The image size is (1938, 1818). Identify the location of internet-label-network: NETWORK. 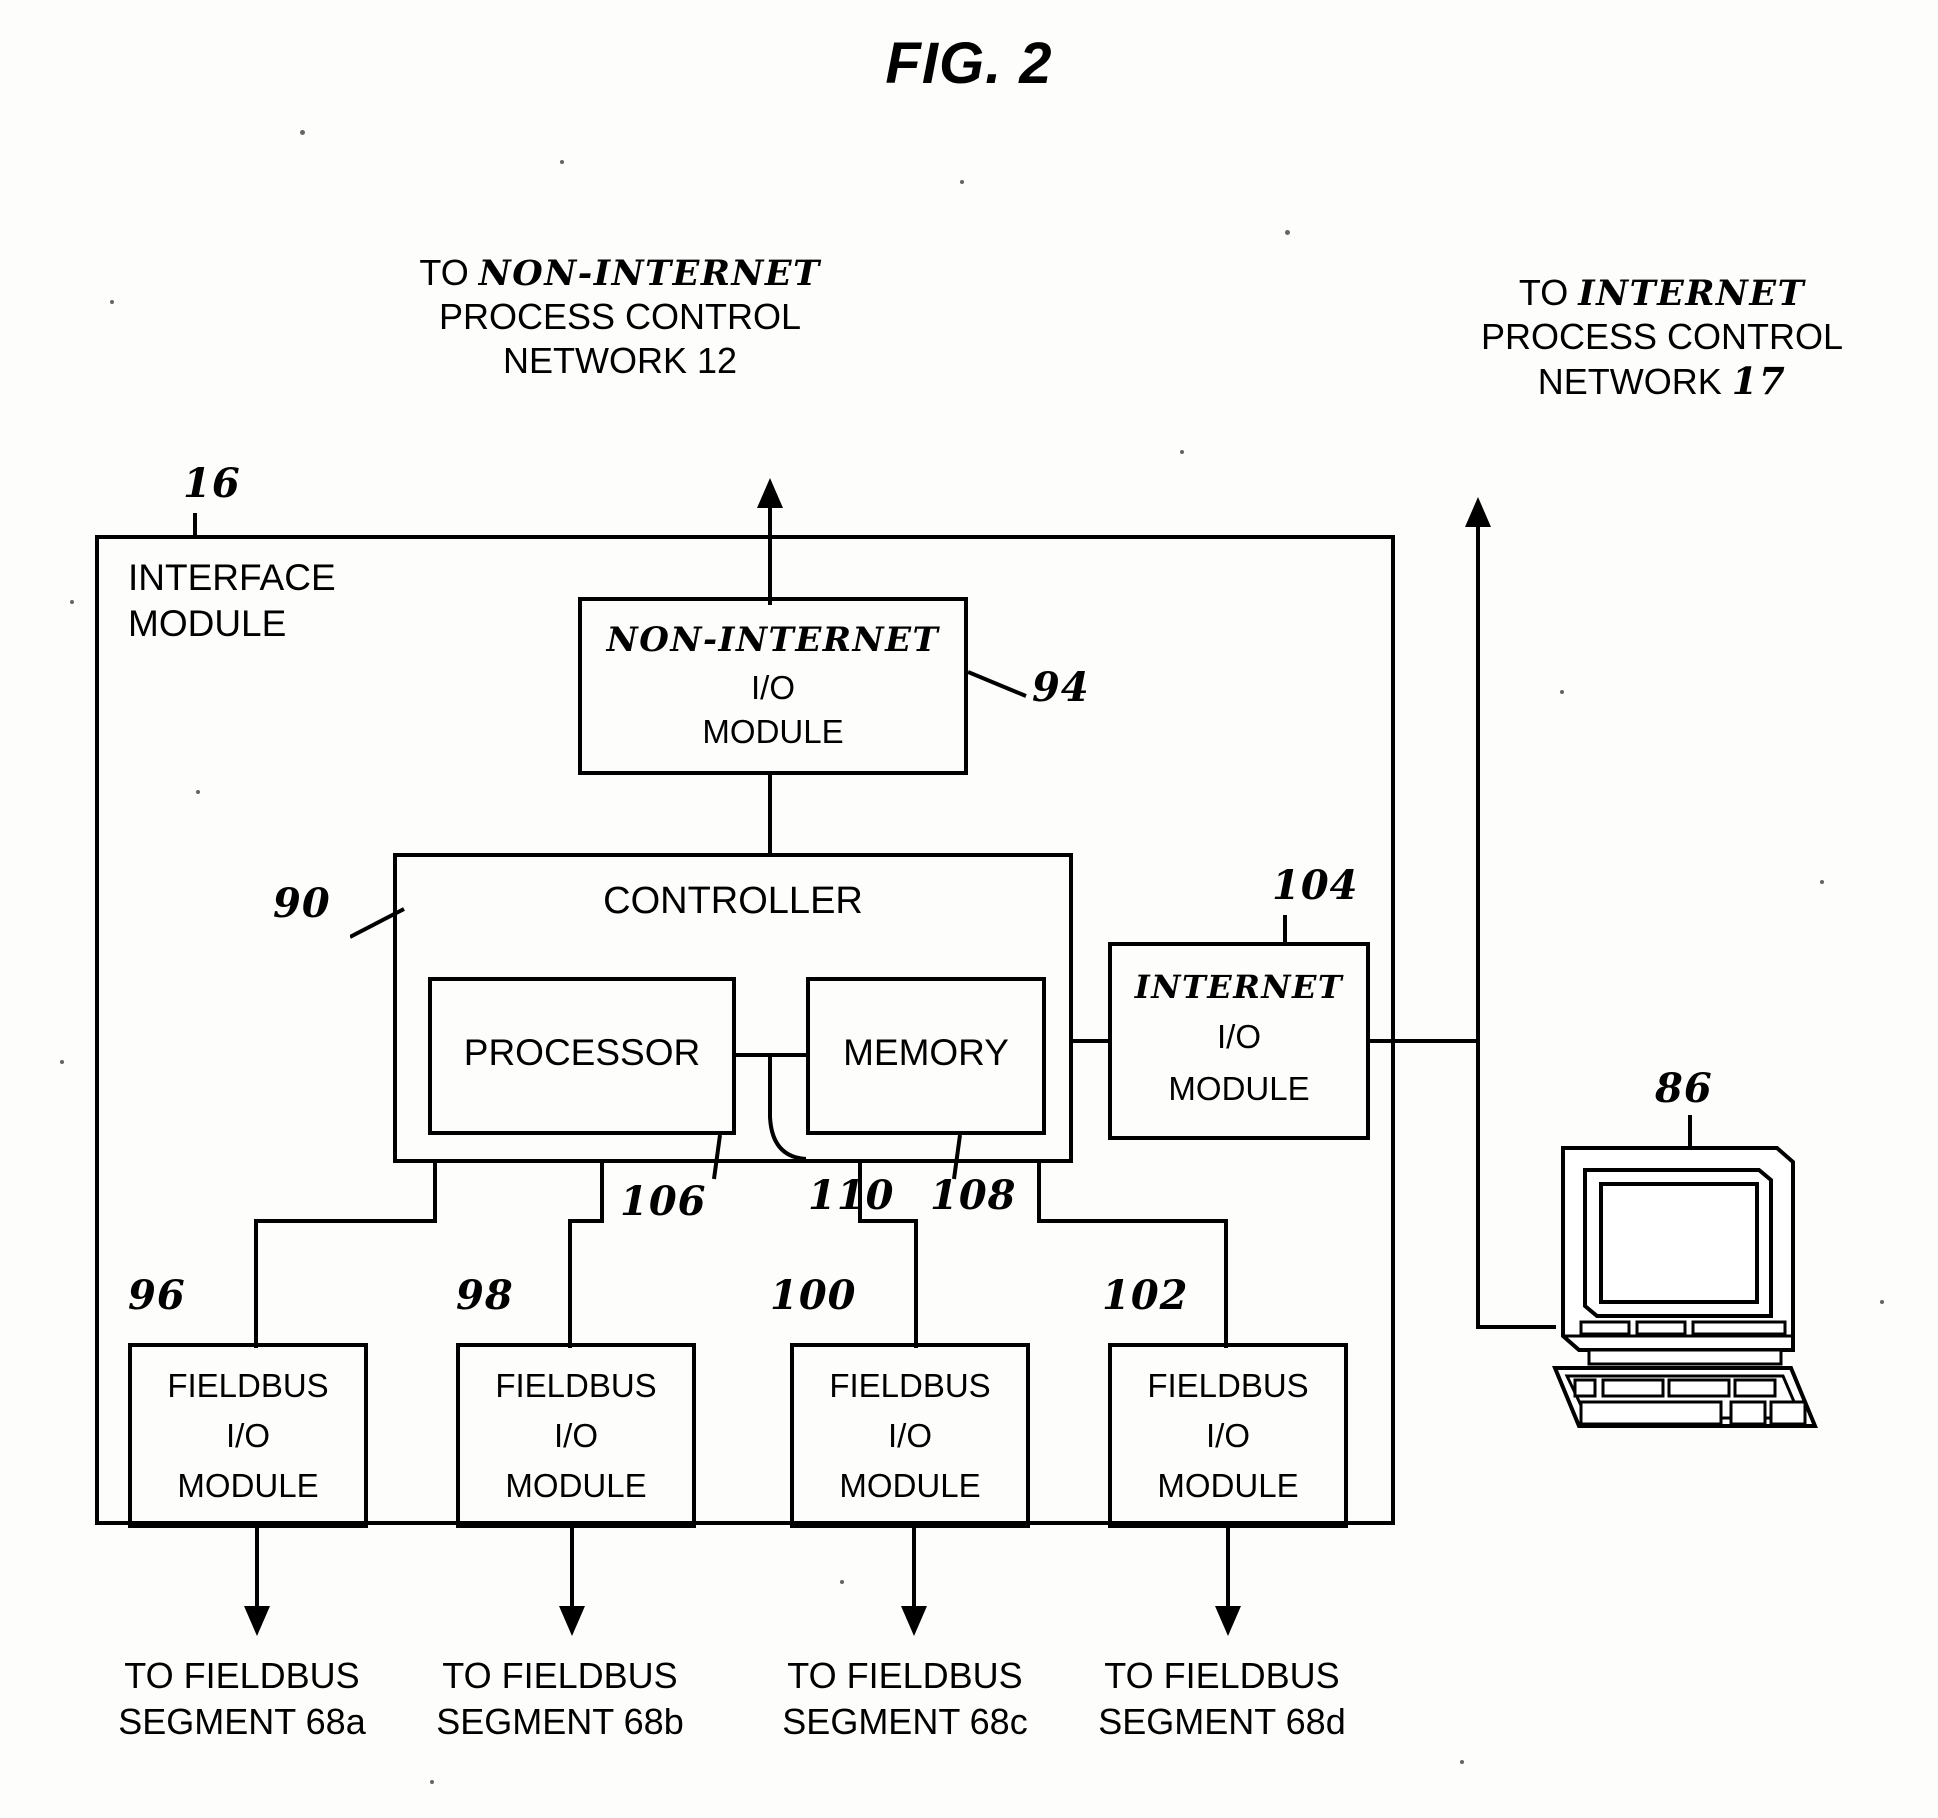
(1629, 381).